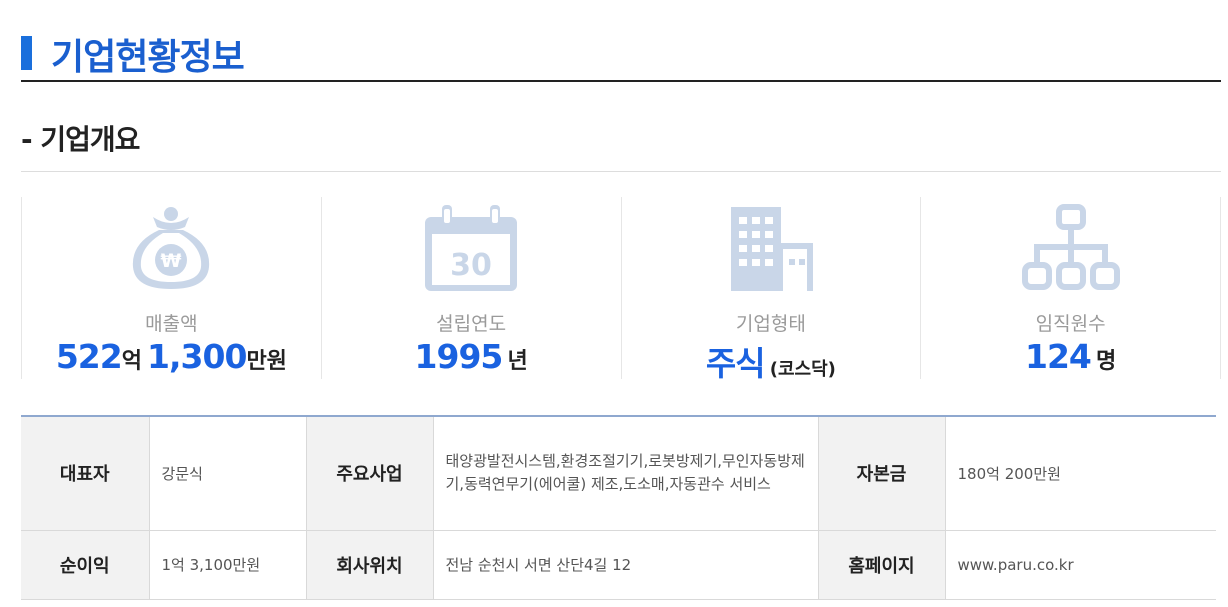 The width and height of the screenshot is (1228, 607). What do you see at coordinates (80, 139) in the screenshot?
I see `section-title-overview: - 기업개요` at bounding box center [80, 139].